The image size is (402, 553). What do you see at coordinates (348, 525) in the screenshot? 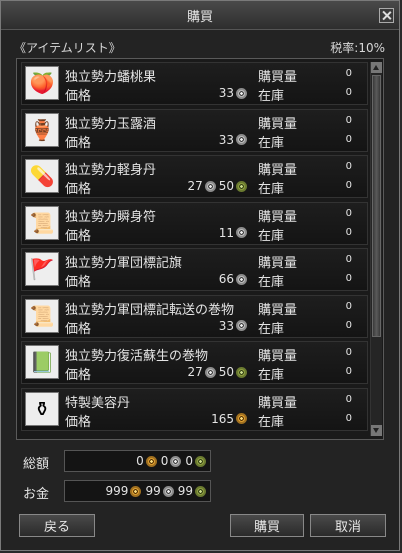
I see `cancel-button: 取消` at bounding box center [348, 525].